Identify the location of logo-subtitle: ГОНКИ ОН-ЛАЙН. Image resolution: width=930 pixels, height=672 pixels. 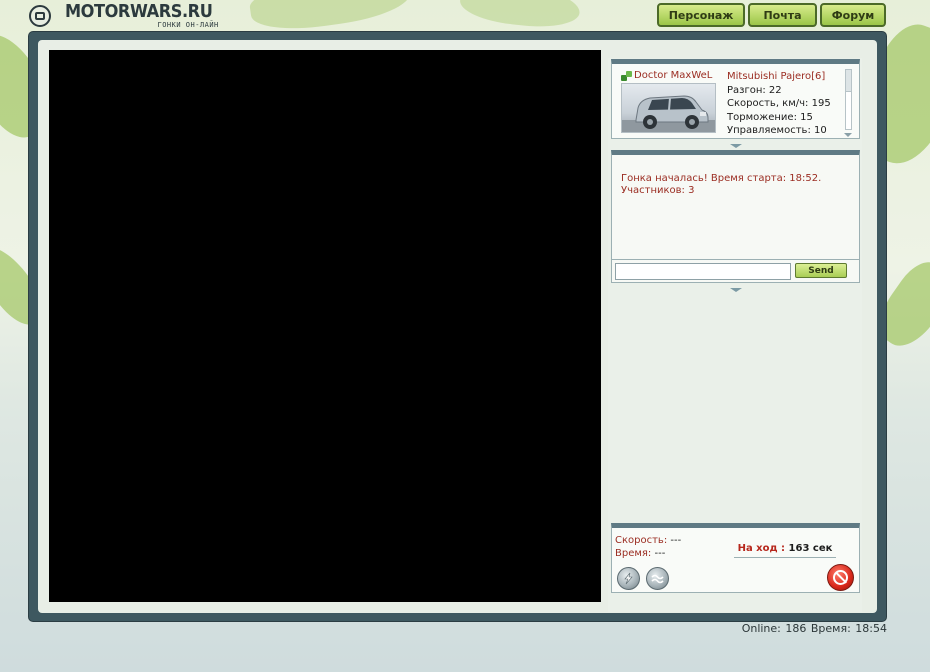
(188, 25).